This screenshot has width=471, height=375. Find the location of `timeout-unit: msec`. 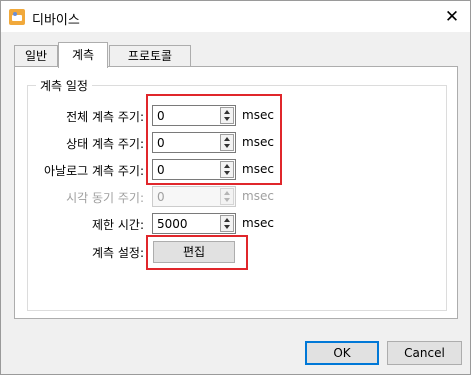

timeout-unit: msec is located at coordinates (258, 223).